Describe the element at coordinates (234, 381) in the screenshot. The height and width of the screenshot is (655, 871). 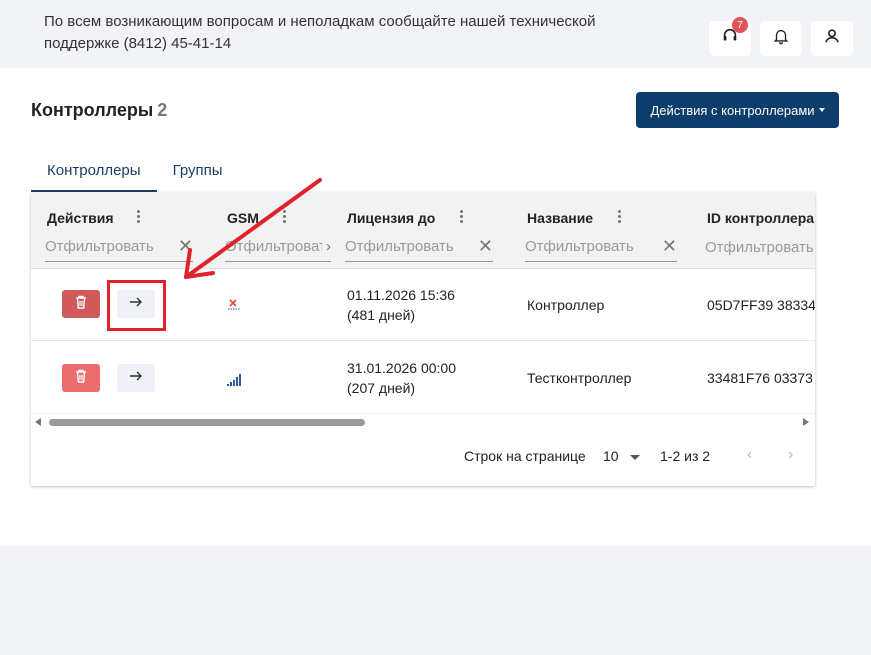
I see `gsm-signal-icon` at that location.